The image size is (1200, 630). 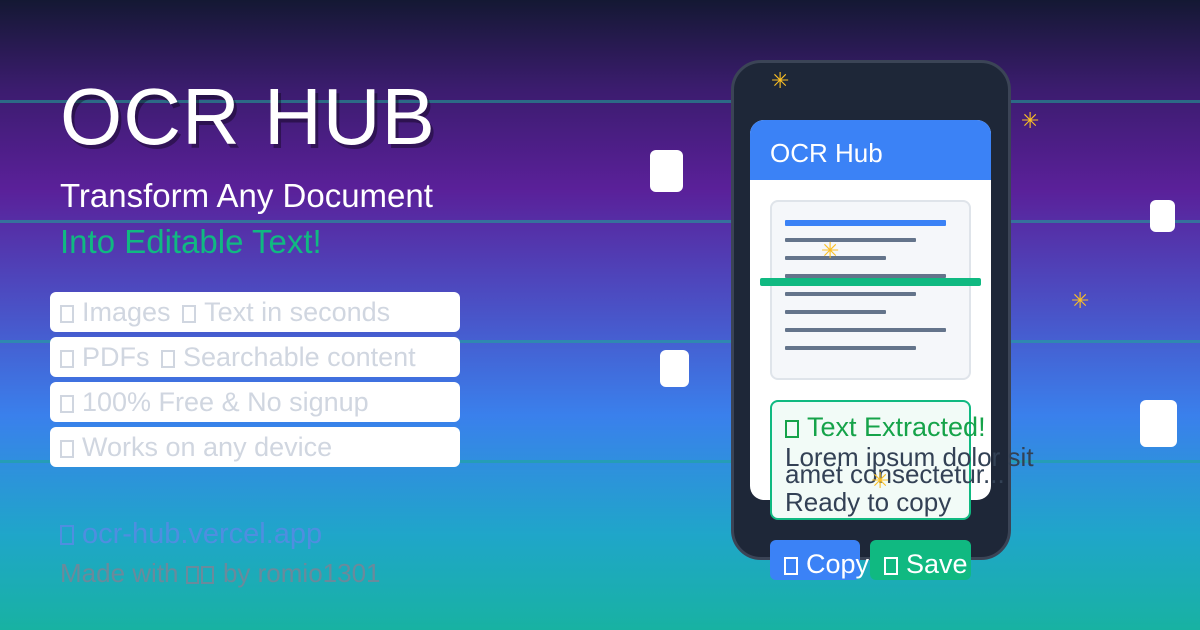 What do you see at coordinates (248, 116) in the screenshot?
I see `hero-title: OCR HUB` at bounding box center [248, 116].